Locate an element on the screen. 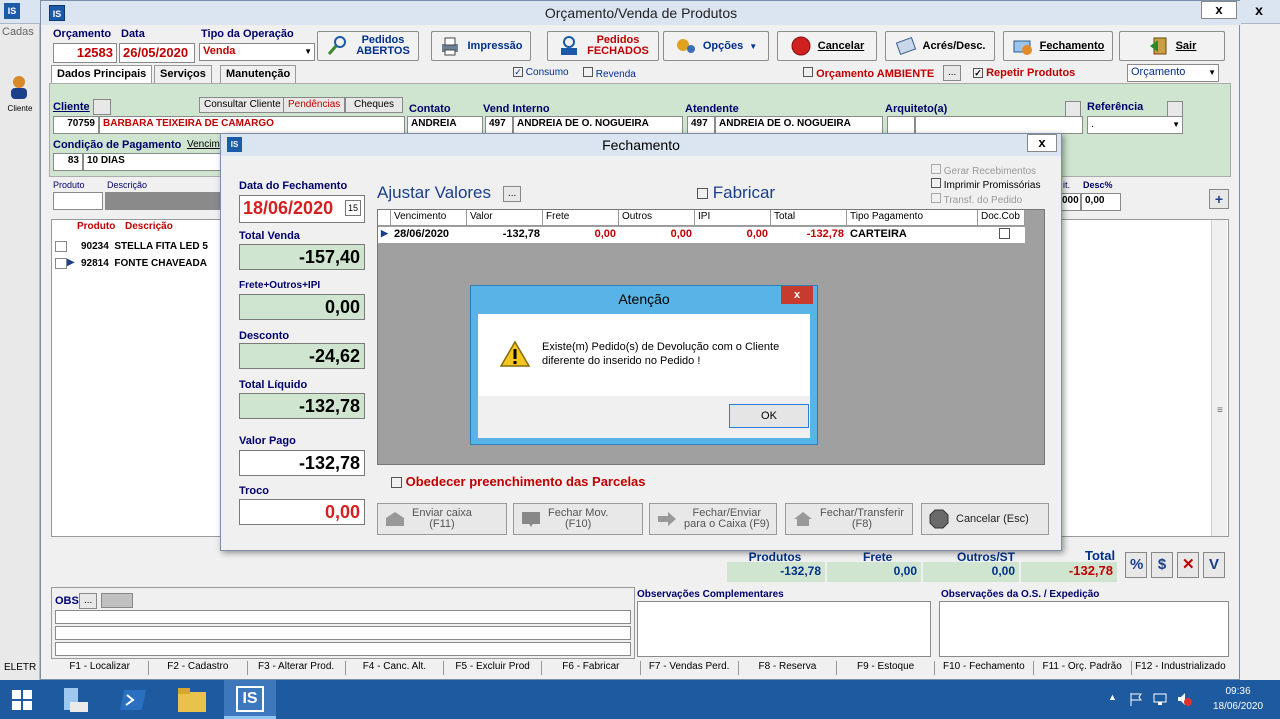 This screenshot has width=1280, height=719. alert-close-button: x is located at coordinates (797, 295).